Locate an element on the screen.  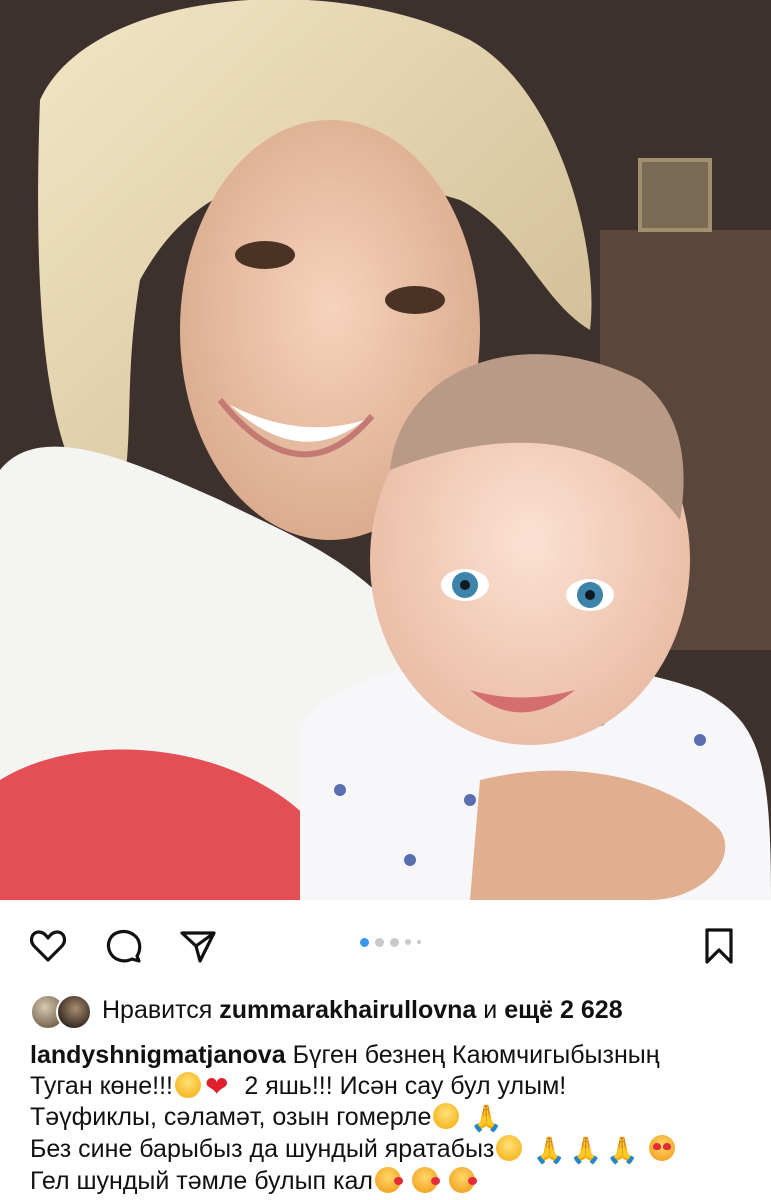
likes-middle: и is located at coordinates (490, 1009).